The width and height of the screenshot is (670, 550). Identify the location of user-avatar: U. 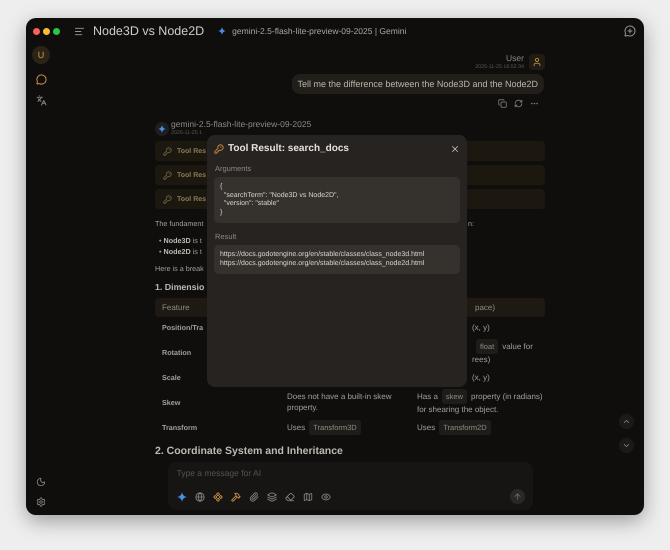
(41, 55).